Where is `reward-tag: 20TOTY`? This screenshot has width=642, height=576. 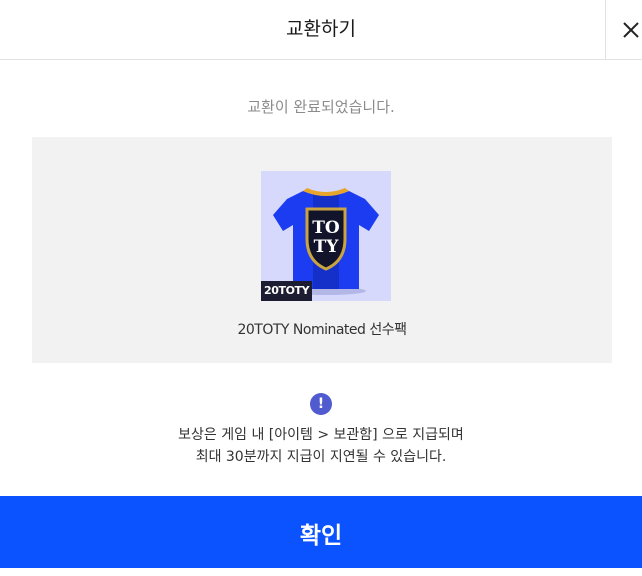 reward-tag: 20TOTY is located at coordinates (287, 291).